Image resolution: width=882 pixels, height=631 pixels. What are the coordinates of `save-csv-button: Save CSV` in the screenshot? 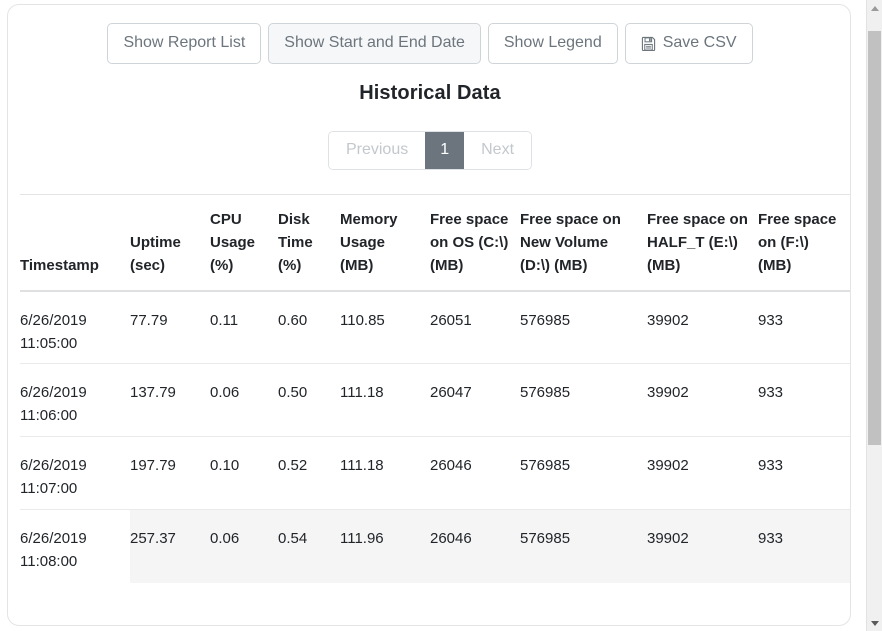 It's located at (688, 43).